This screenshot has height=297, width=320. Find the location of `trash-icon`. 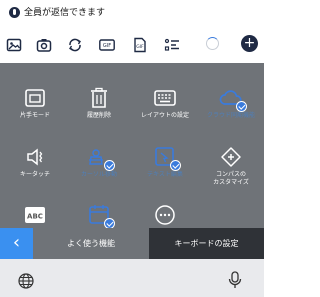

trash-icon is located at coordinates (99, 98).